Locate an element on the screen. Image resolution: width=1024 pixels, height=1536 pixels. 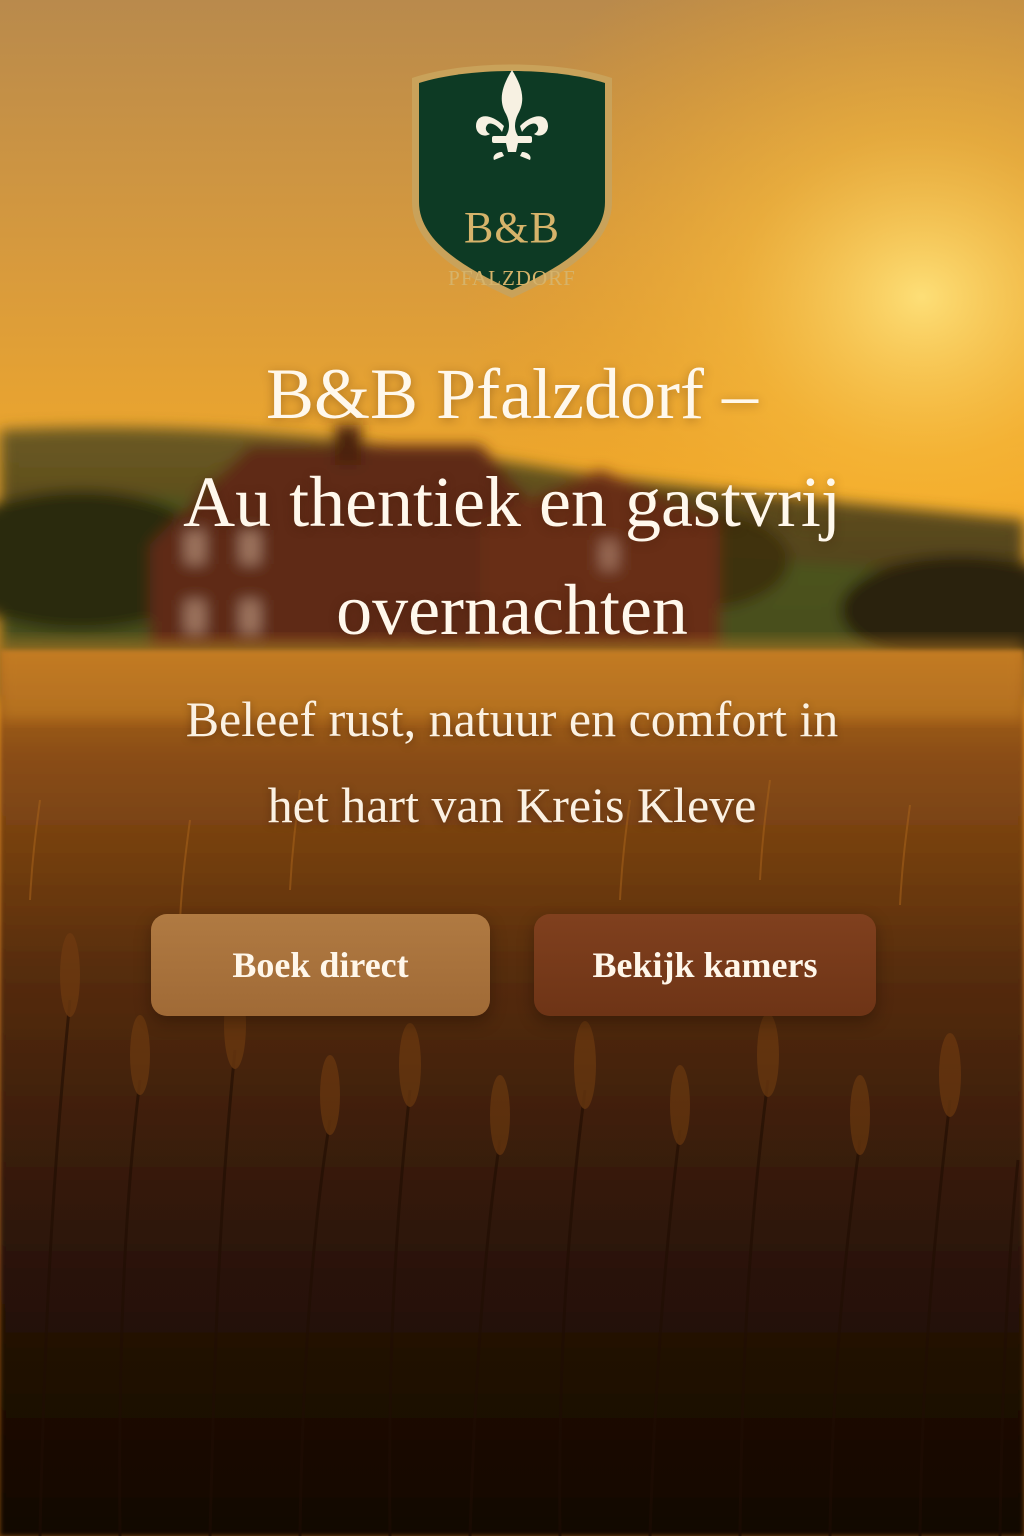
hero-subtitle-line-2: het hart van Kreis Kleve is located at coordinates (512, 805).